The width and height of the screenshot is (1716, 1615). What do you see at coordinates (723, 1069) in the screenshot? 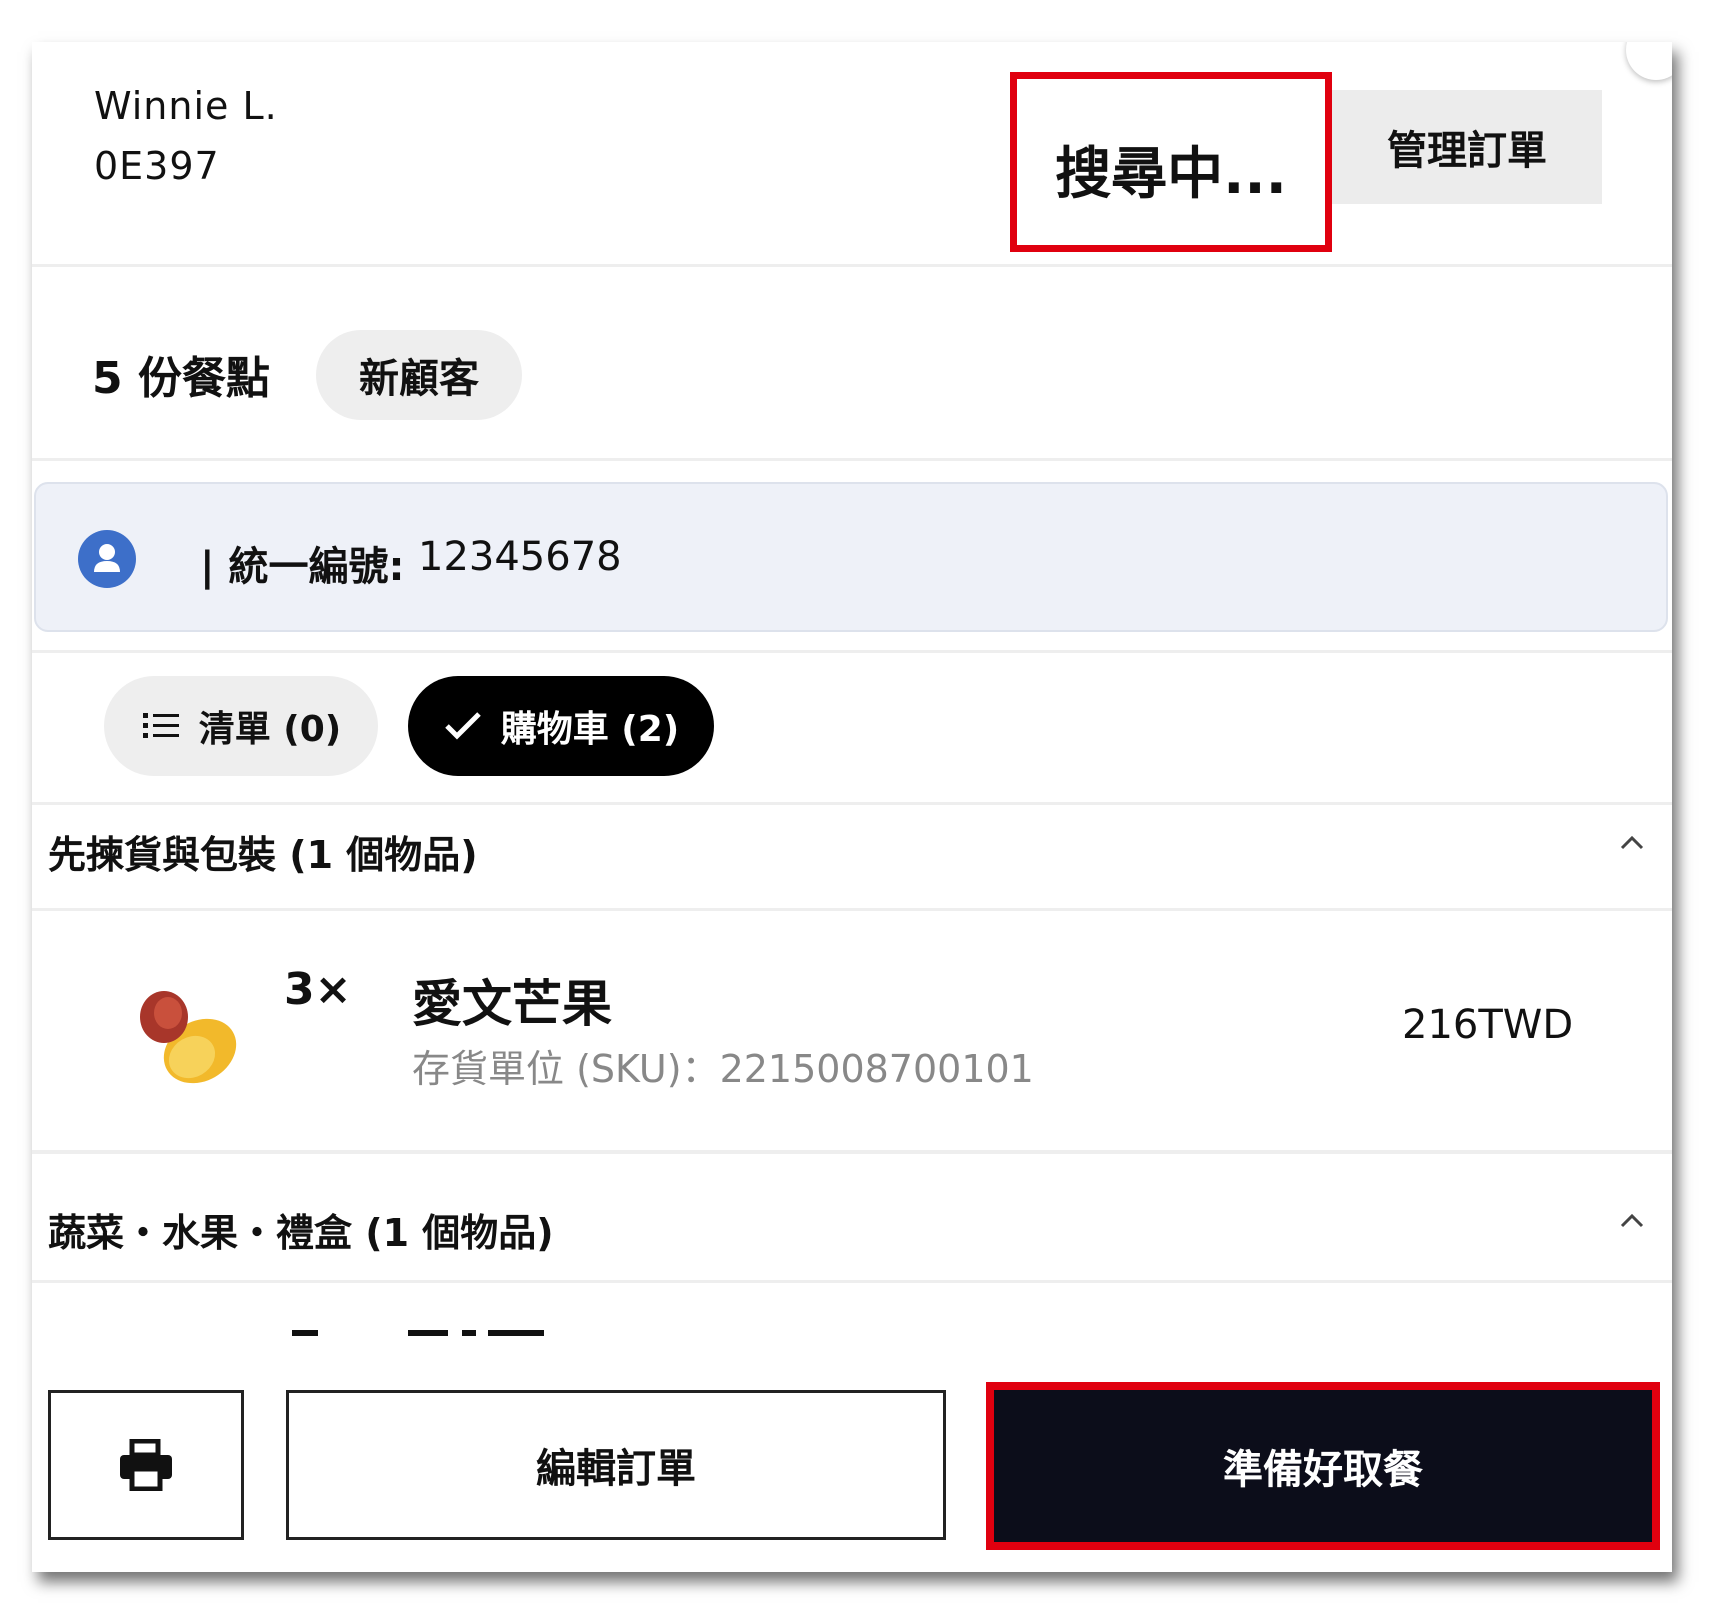
I see `item-sku: 存貨單位 (SKU)：2215008700101` at bounding box center [723, 1069].